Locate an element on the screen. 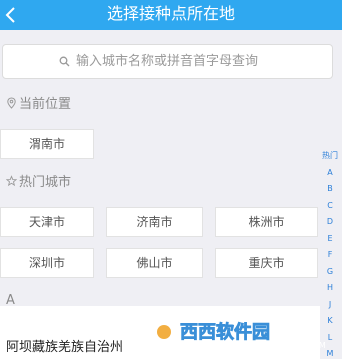  index-letter: J is located at coordinates (330, 305).